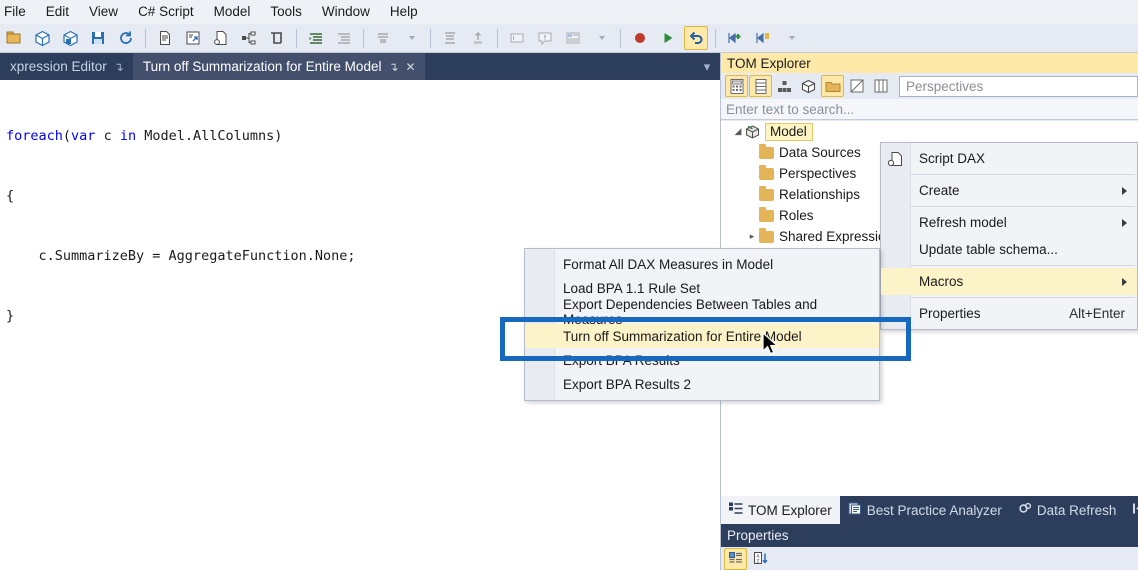  I want to click on menu-item-file: File, so click(18, 12).